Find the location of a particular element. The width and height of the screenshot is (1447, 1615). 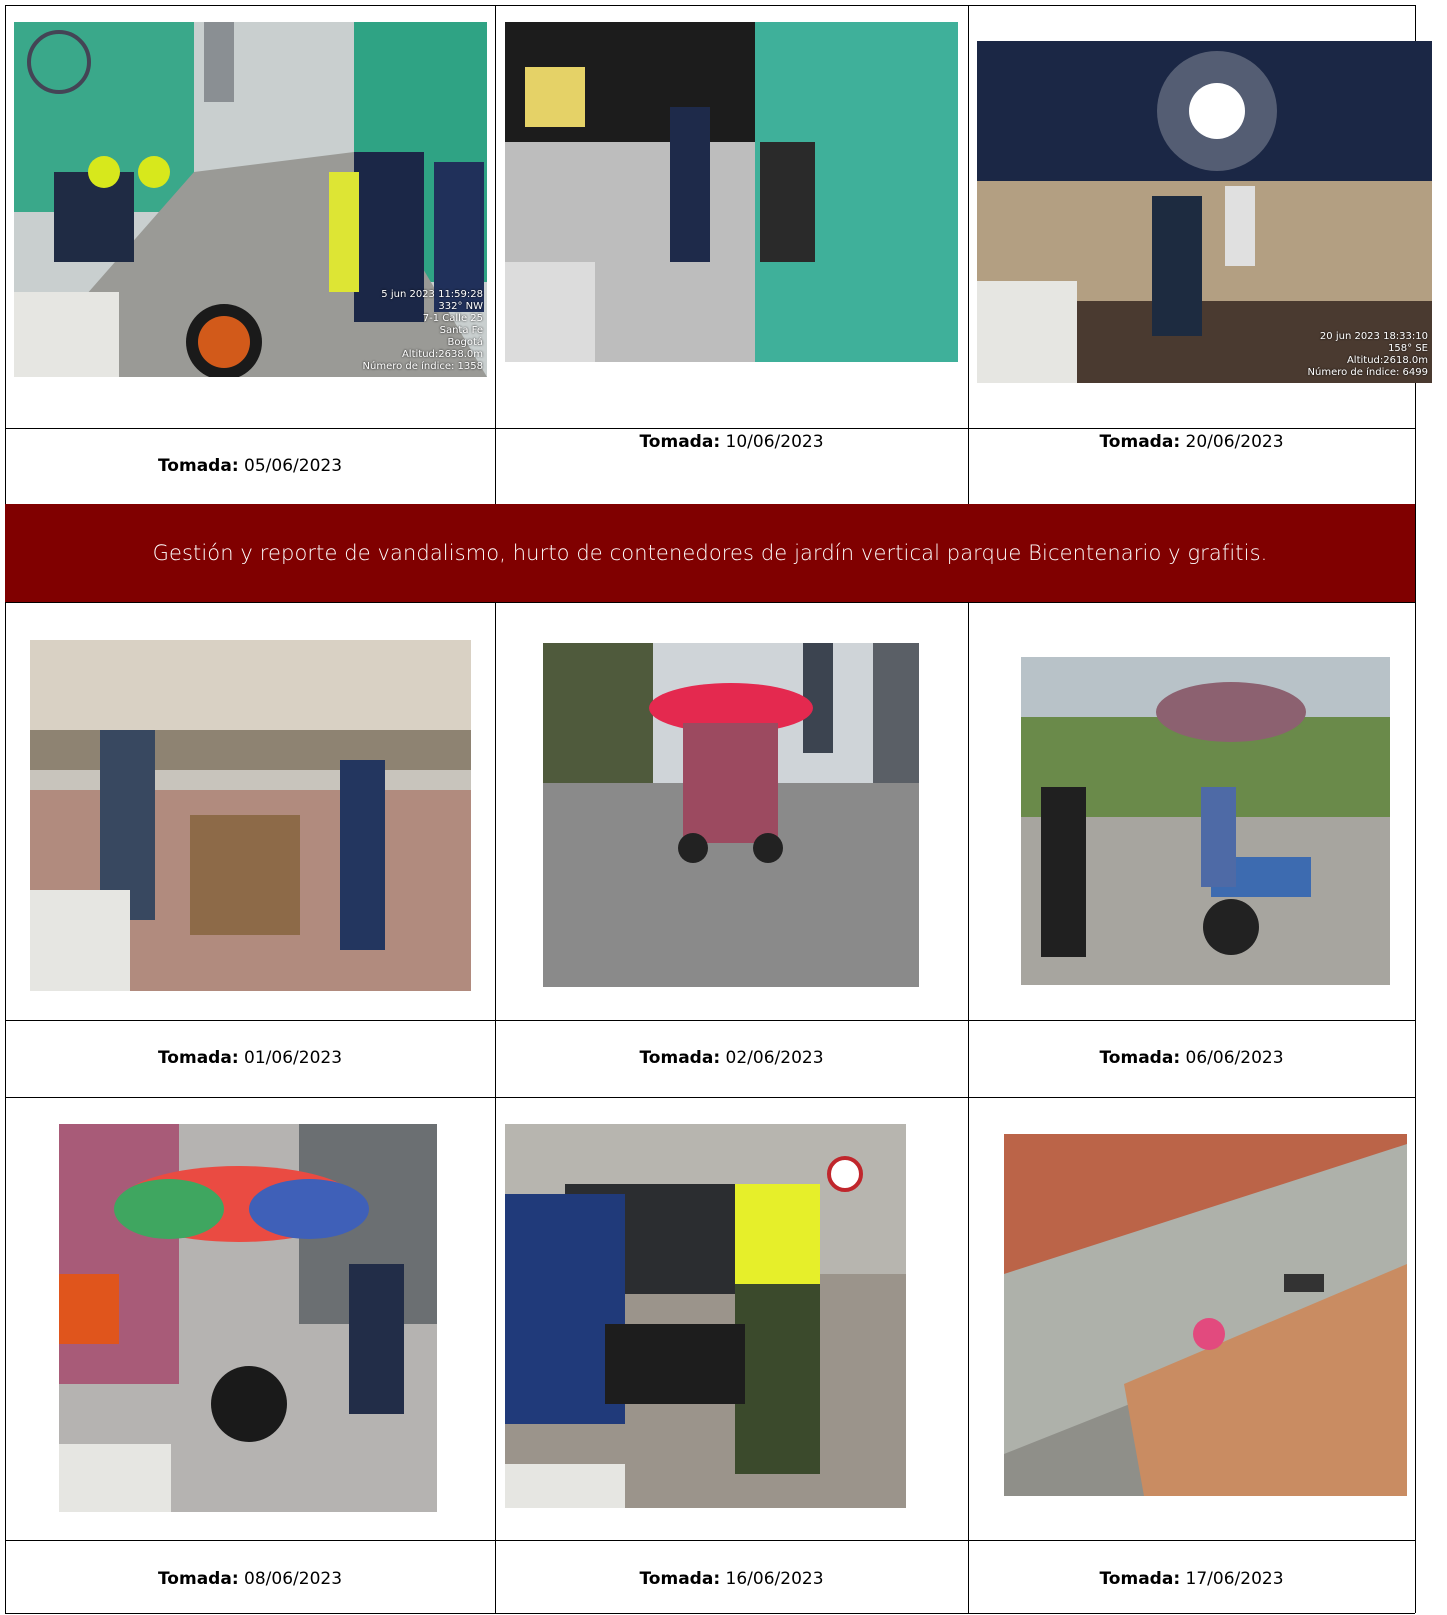

caption: Tomada: 06/06/2023 is located at coordinates (1191, 1058).